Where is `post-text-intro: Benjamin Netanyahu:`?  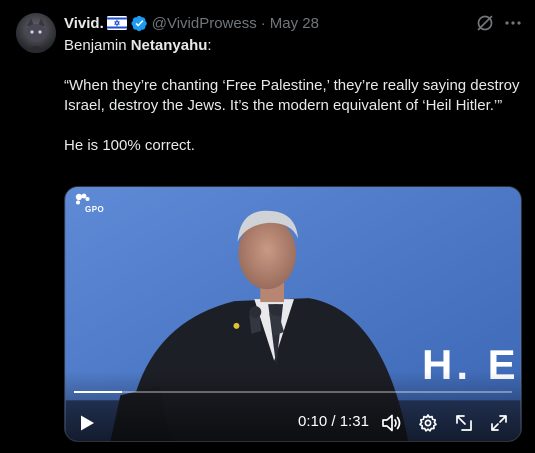 post-text-intro: Benjamin Netanyahu: is located at coordinates (294, 46).